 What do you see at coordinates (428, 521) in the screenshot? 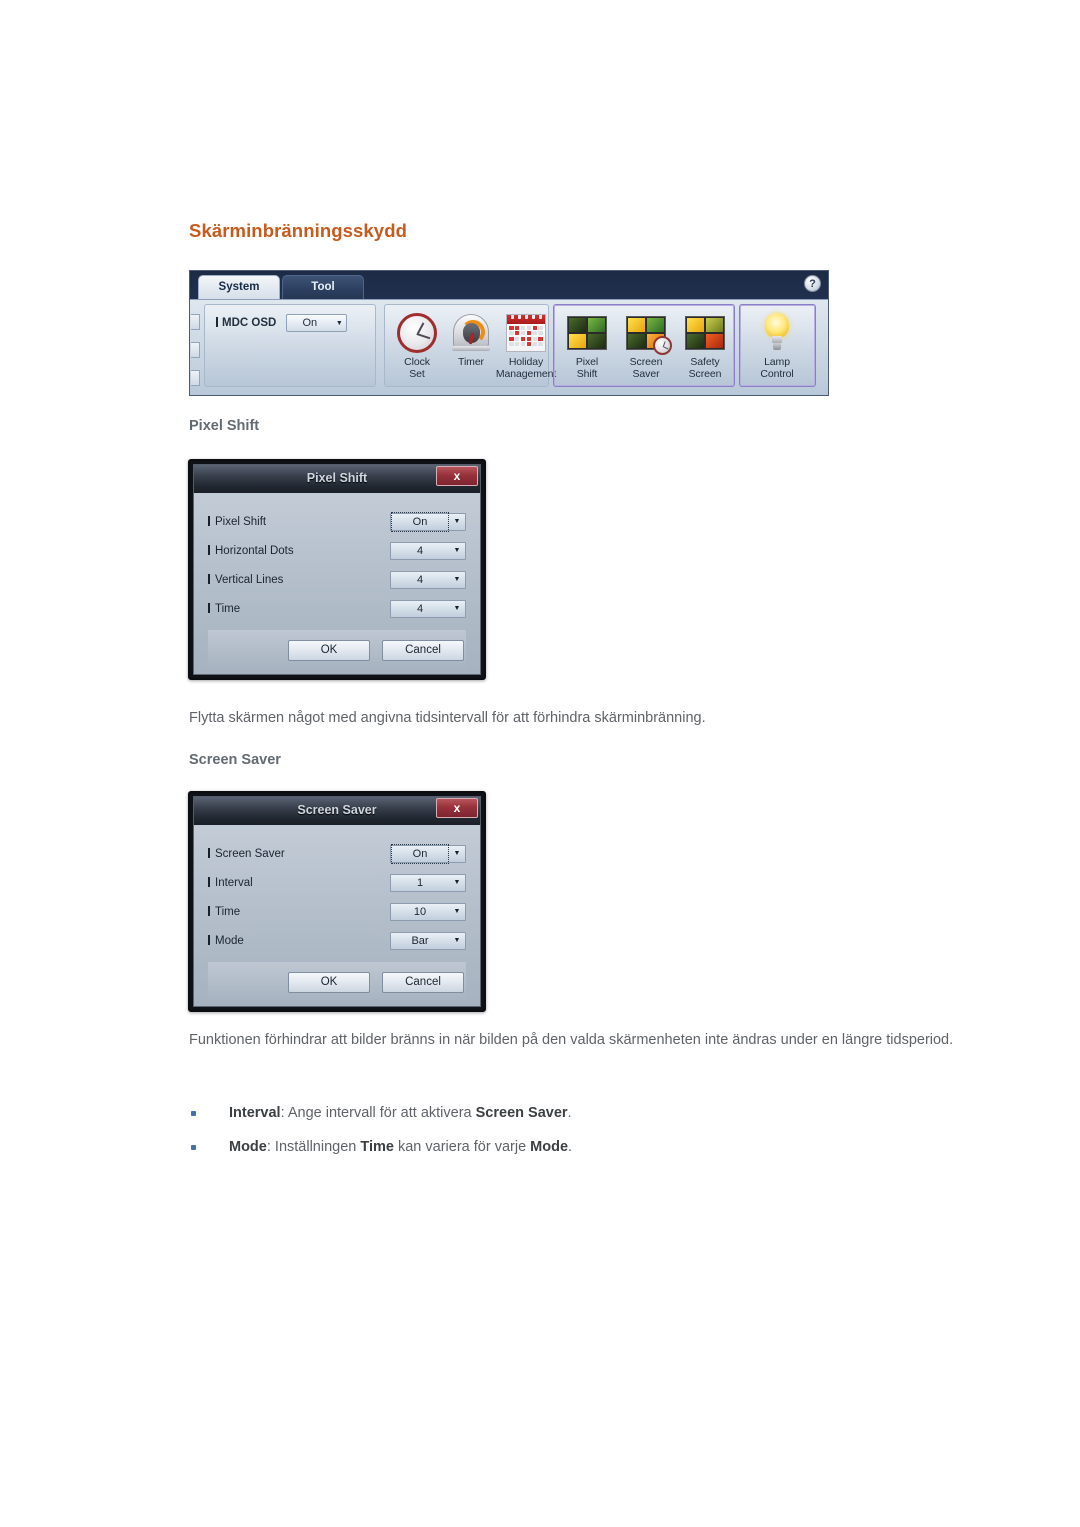
I see `dropdown-pixel-shift: On ▼` at bounding box center [428, 521].